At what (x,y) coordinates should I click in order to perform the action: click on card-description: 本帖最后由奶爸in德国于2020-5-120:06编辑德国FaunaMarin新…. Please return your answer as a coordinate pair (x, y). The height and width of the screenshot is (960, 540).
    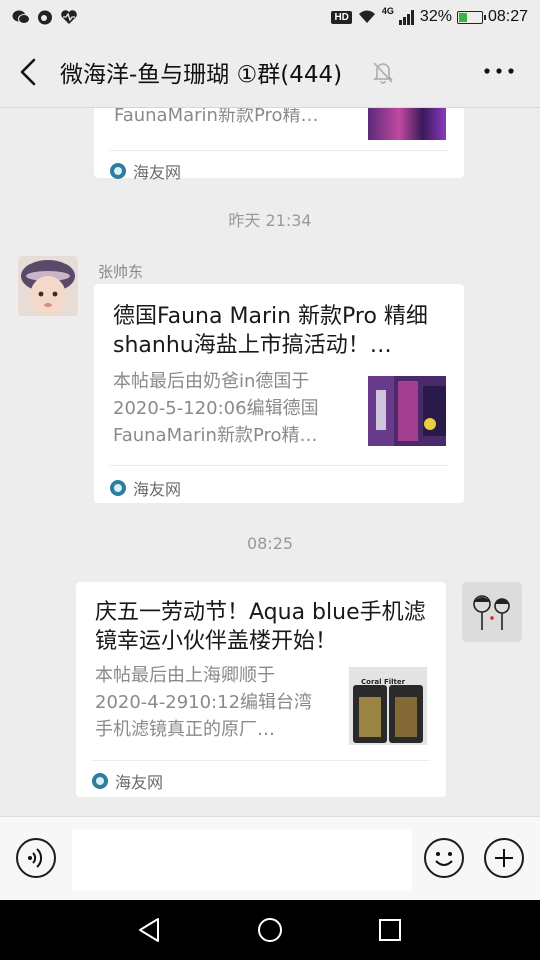
    Looking at the image, I should click on (216, 408).